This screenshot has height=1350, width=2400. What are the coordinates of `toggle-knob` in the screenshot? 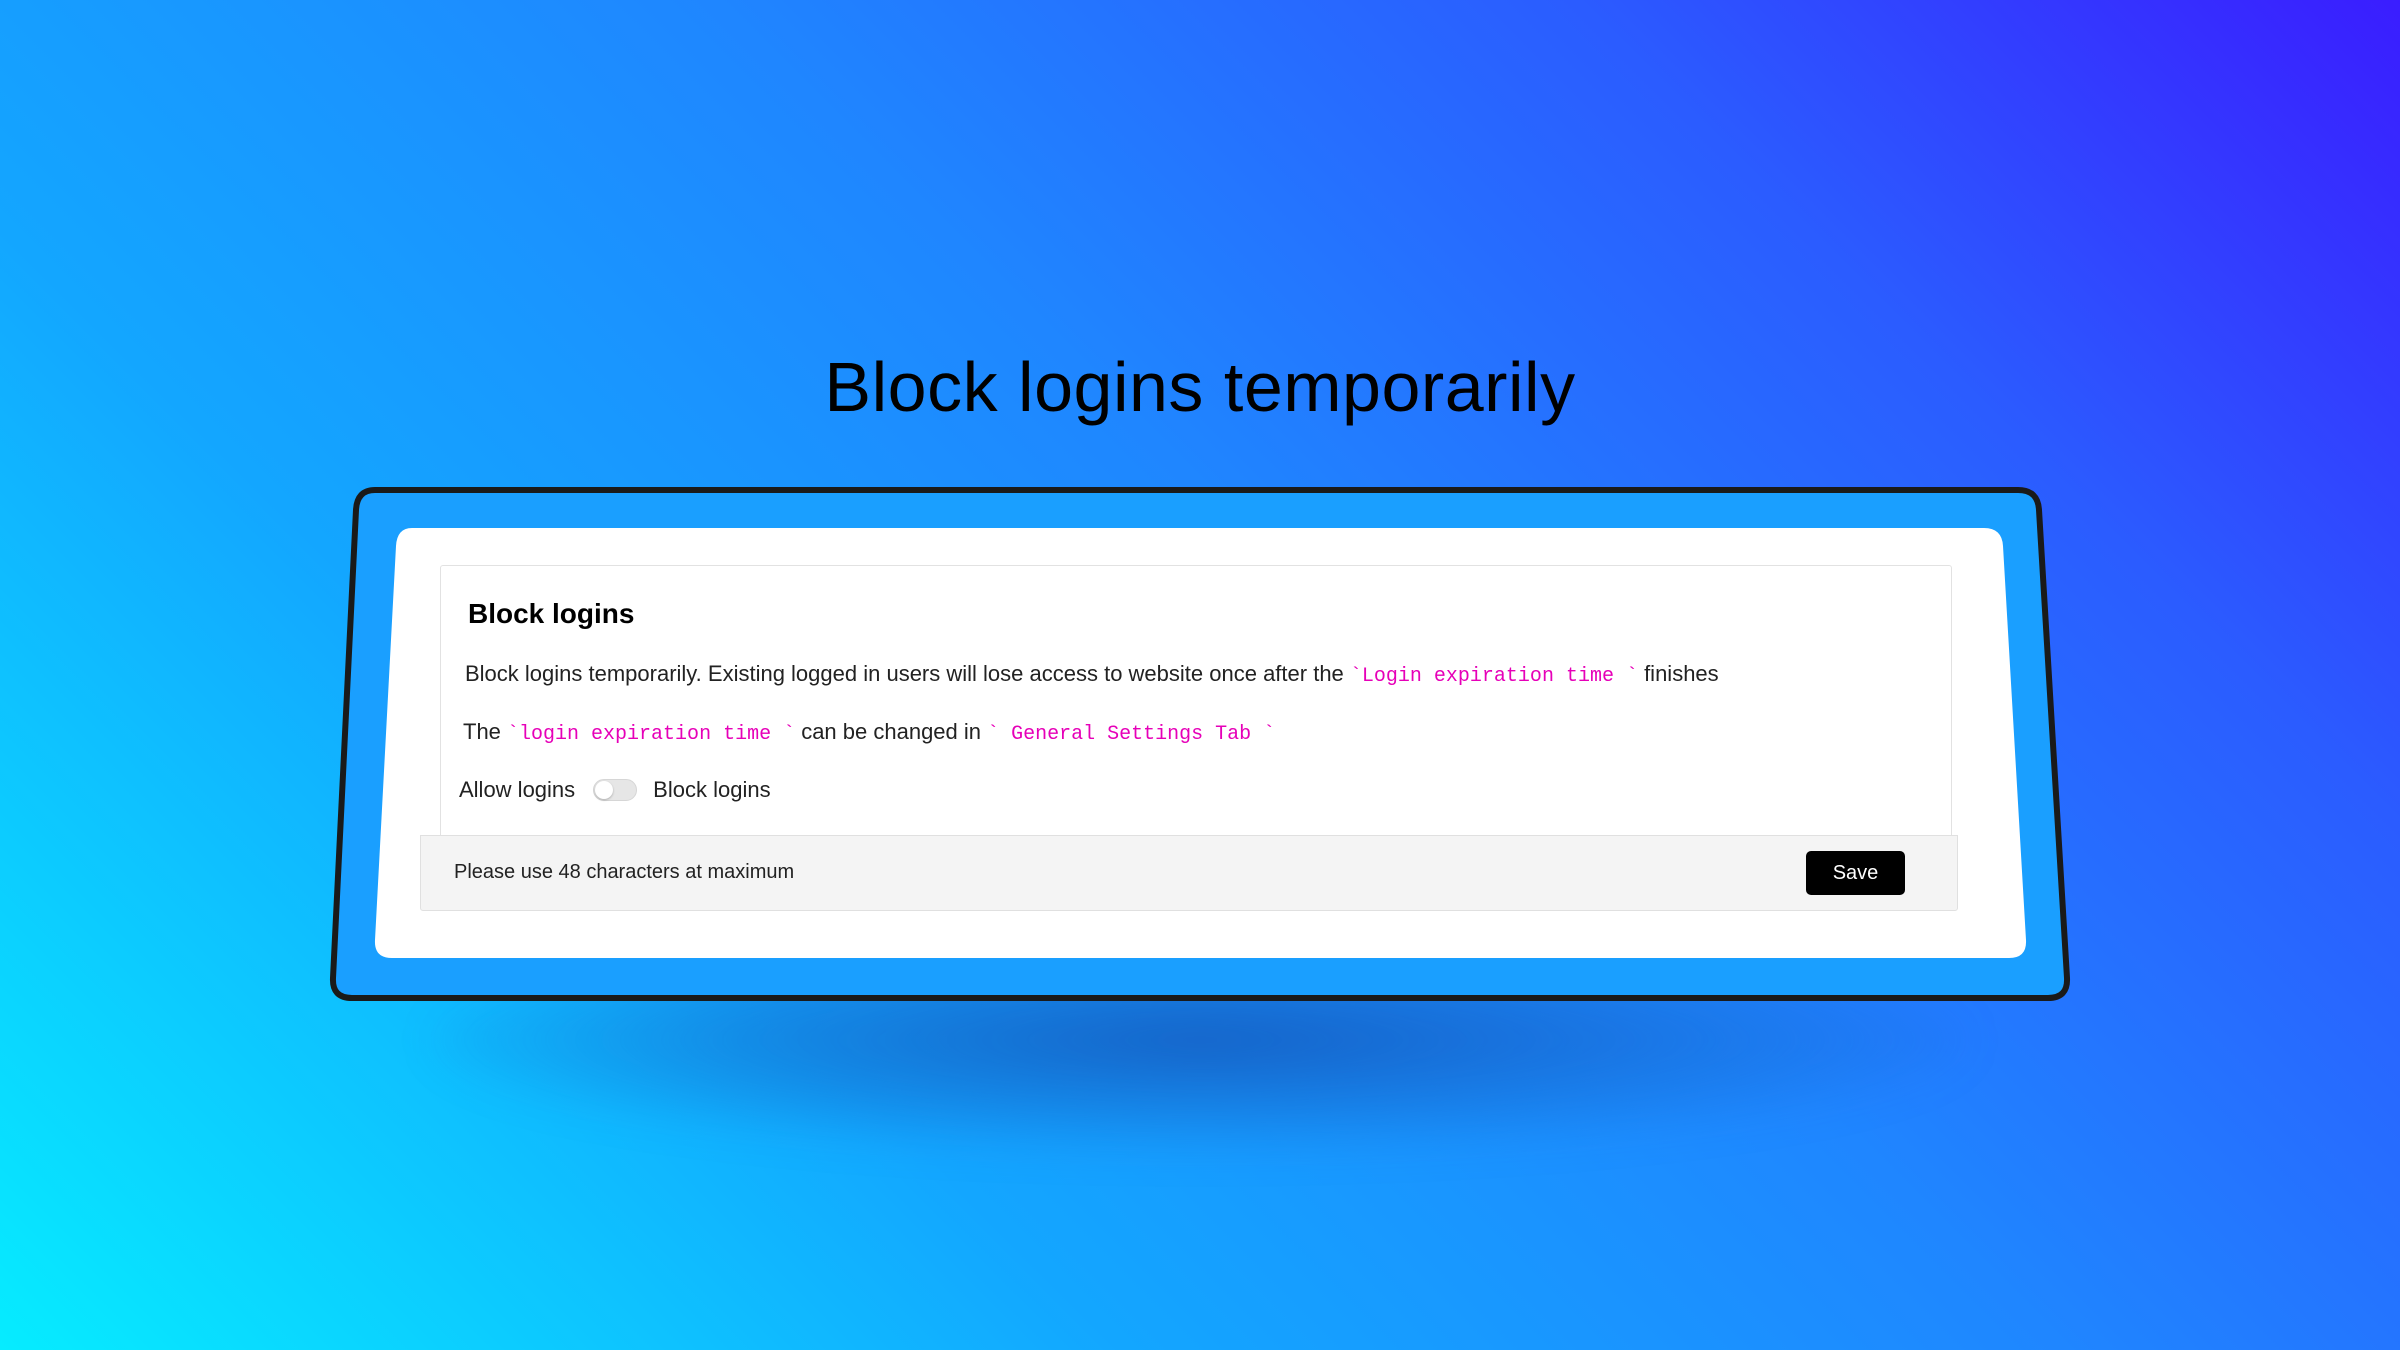 It's located at (604, 790).